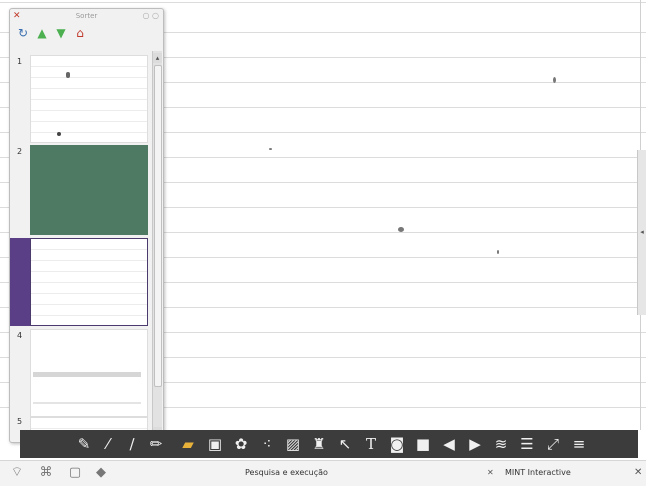 The width and height of the screenshot is (646, 486). What do you see at coordinates (449, 444) in the screenshot?
I see `previous-page-icon: ◀` at bounding box center [449, 444].